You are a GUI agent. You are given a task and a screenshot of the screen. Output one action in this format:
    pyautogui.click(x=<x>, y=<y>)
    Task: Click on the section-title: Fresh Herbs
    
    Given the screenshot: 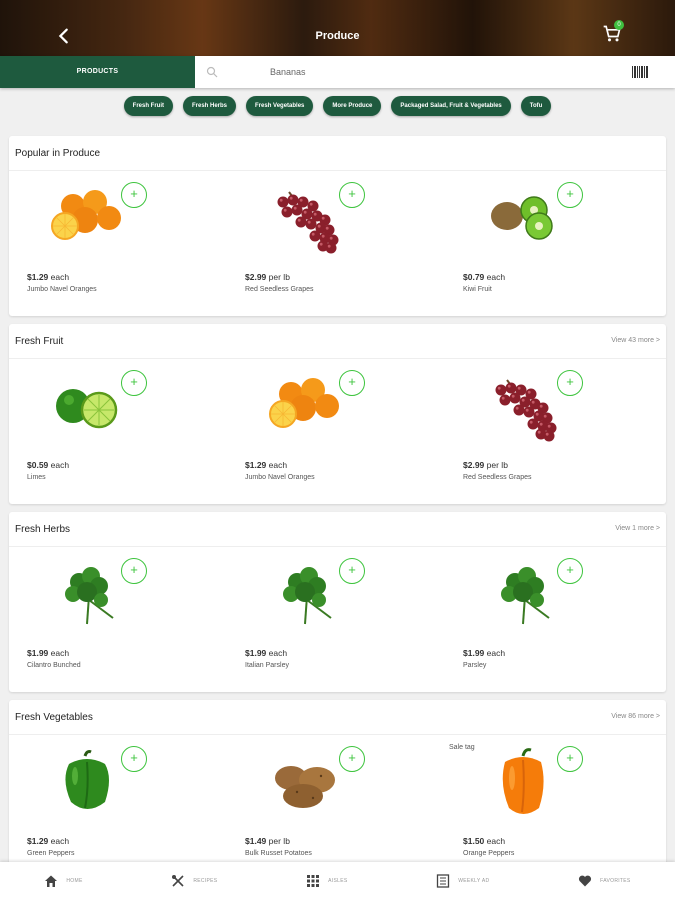 What is the action you would take?
    pyautogui.click(x=43, y=529)
    